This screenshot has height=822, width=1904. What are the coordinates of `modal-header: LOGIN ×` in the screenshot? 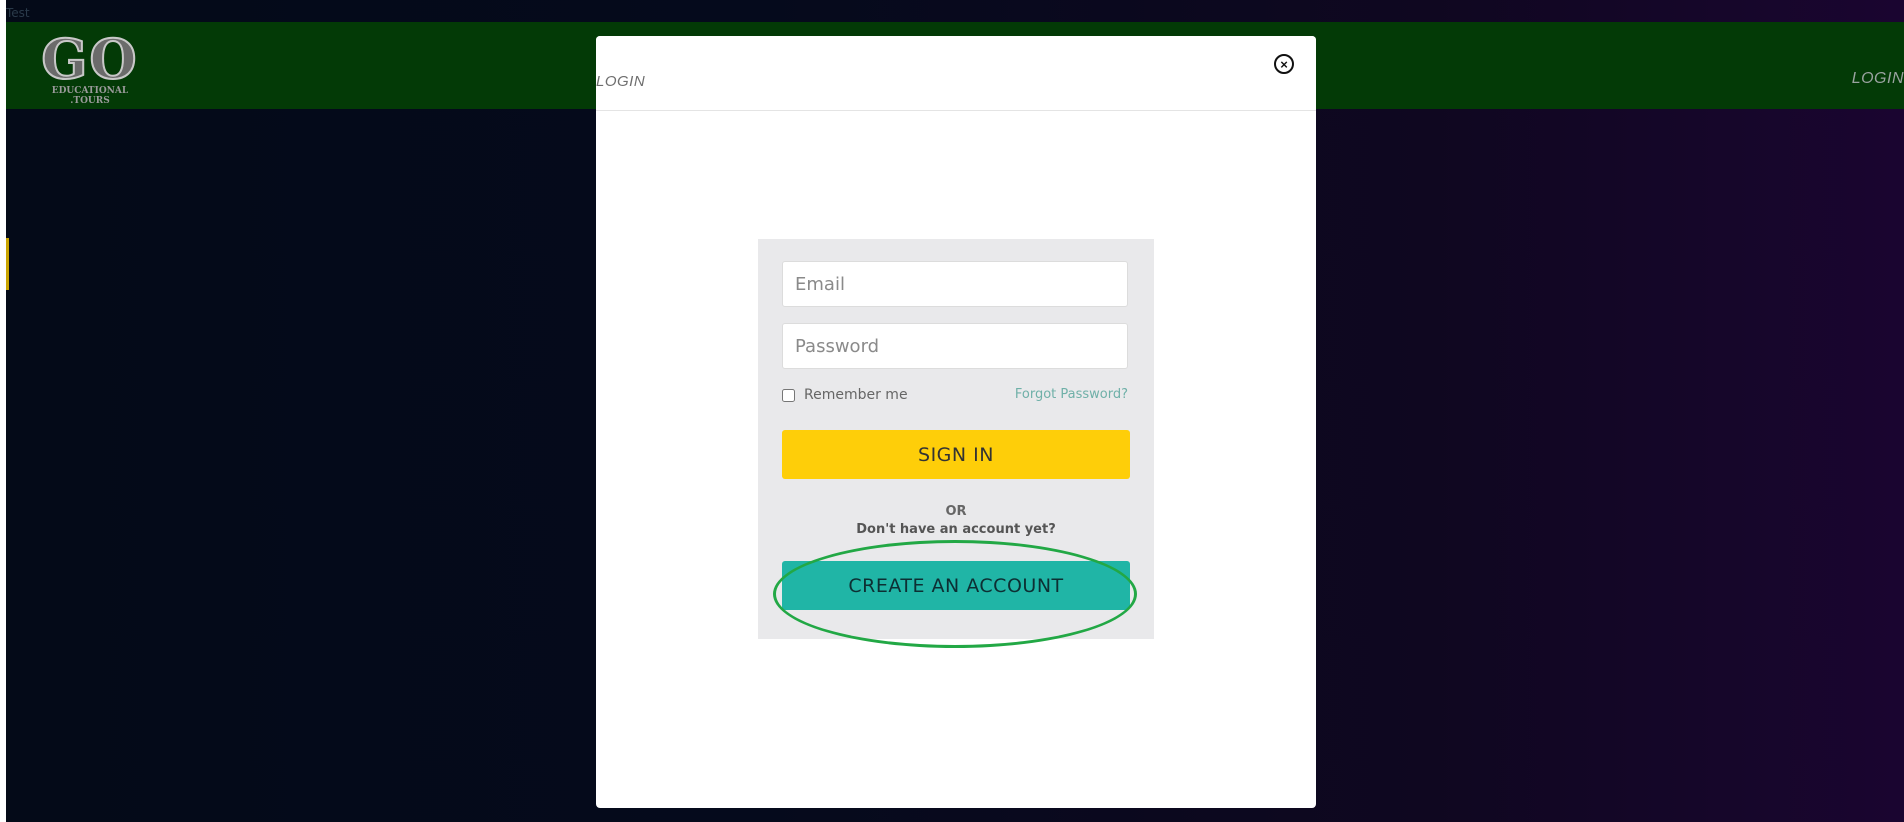 It's located at (956, 73).